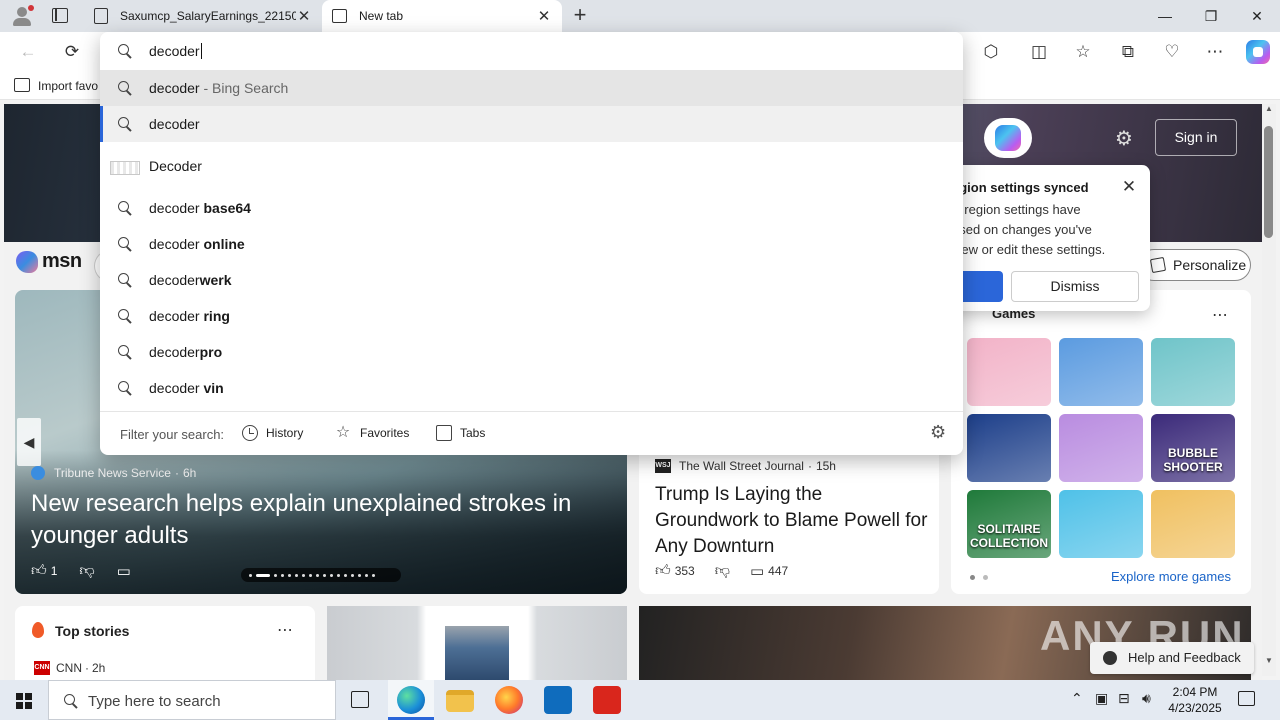  What do you see at coordinates (1172, 52) in the screenshot?
I see `browser-essentials-icon: ♡` at bounding box center [1172, 52].